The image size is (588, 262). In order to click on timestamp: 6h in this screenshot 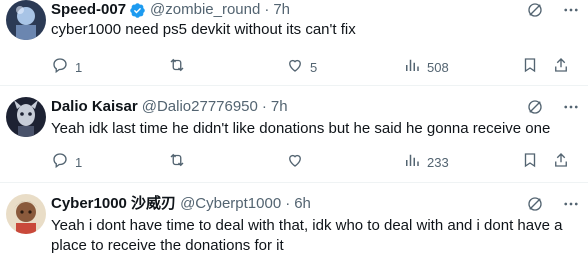, I will do `click(302, 204)`.